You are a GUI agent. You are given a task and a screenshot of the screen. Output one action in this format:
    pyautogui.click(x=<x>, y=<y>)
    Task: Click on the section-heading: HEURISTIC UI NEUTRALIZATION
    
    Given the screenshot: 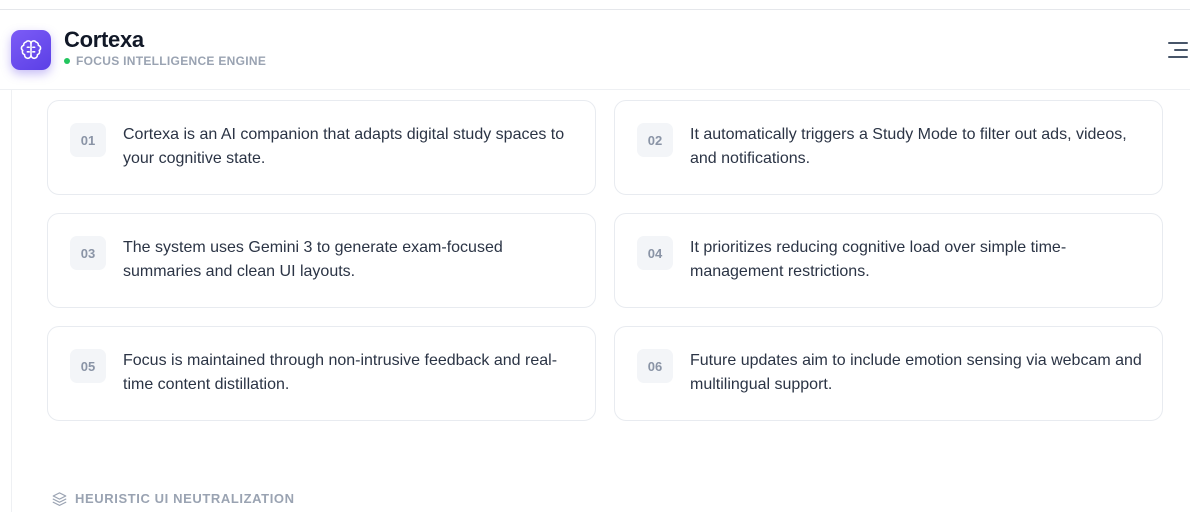 What is the action you would take?
    pyautogui.click(x=173, y=498)
    